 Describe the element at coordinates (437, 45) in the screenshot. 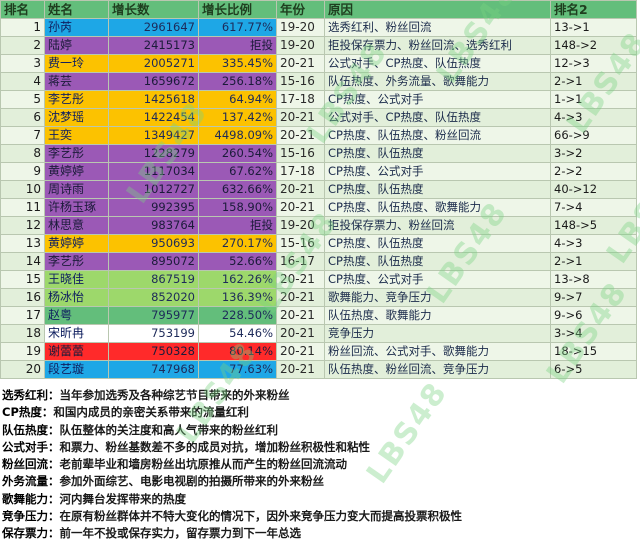

I see `cell-reason: 拒投保存票力、粉丝回流、选秀红利` at that location.